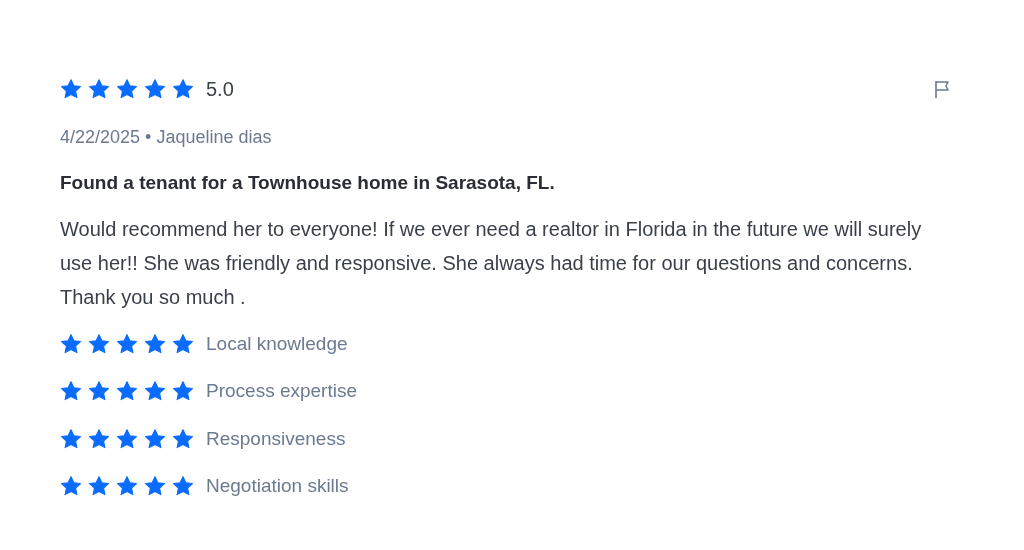 The image size is (1024, 550). Describe the element at coordinates (276, 438) in the screenshot. I see `category-label: Responsiveness` at that location.